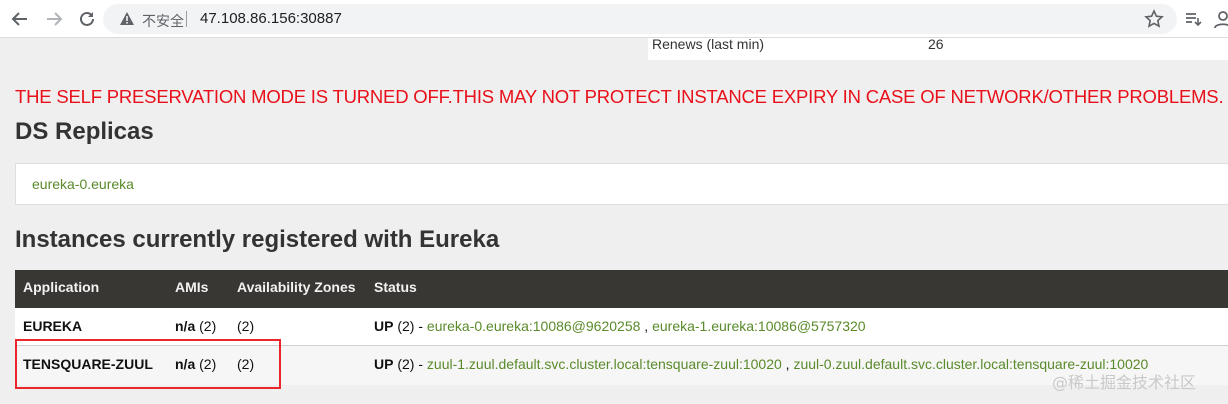 The image size is (1228, 404). I want to click on browser-toolbar: 不安全 47.108.86.156:30887, so click(614, 19).